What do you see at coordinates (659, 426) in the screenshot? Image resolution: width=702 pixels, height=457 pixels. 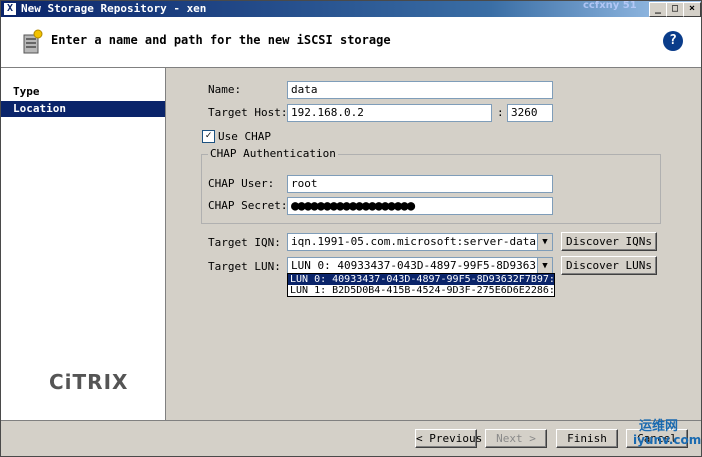 I see `watermark-cn: 运维网` at bounding box center [659, 426].